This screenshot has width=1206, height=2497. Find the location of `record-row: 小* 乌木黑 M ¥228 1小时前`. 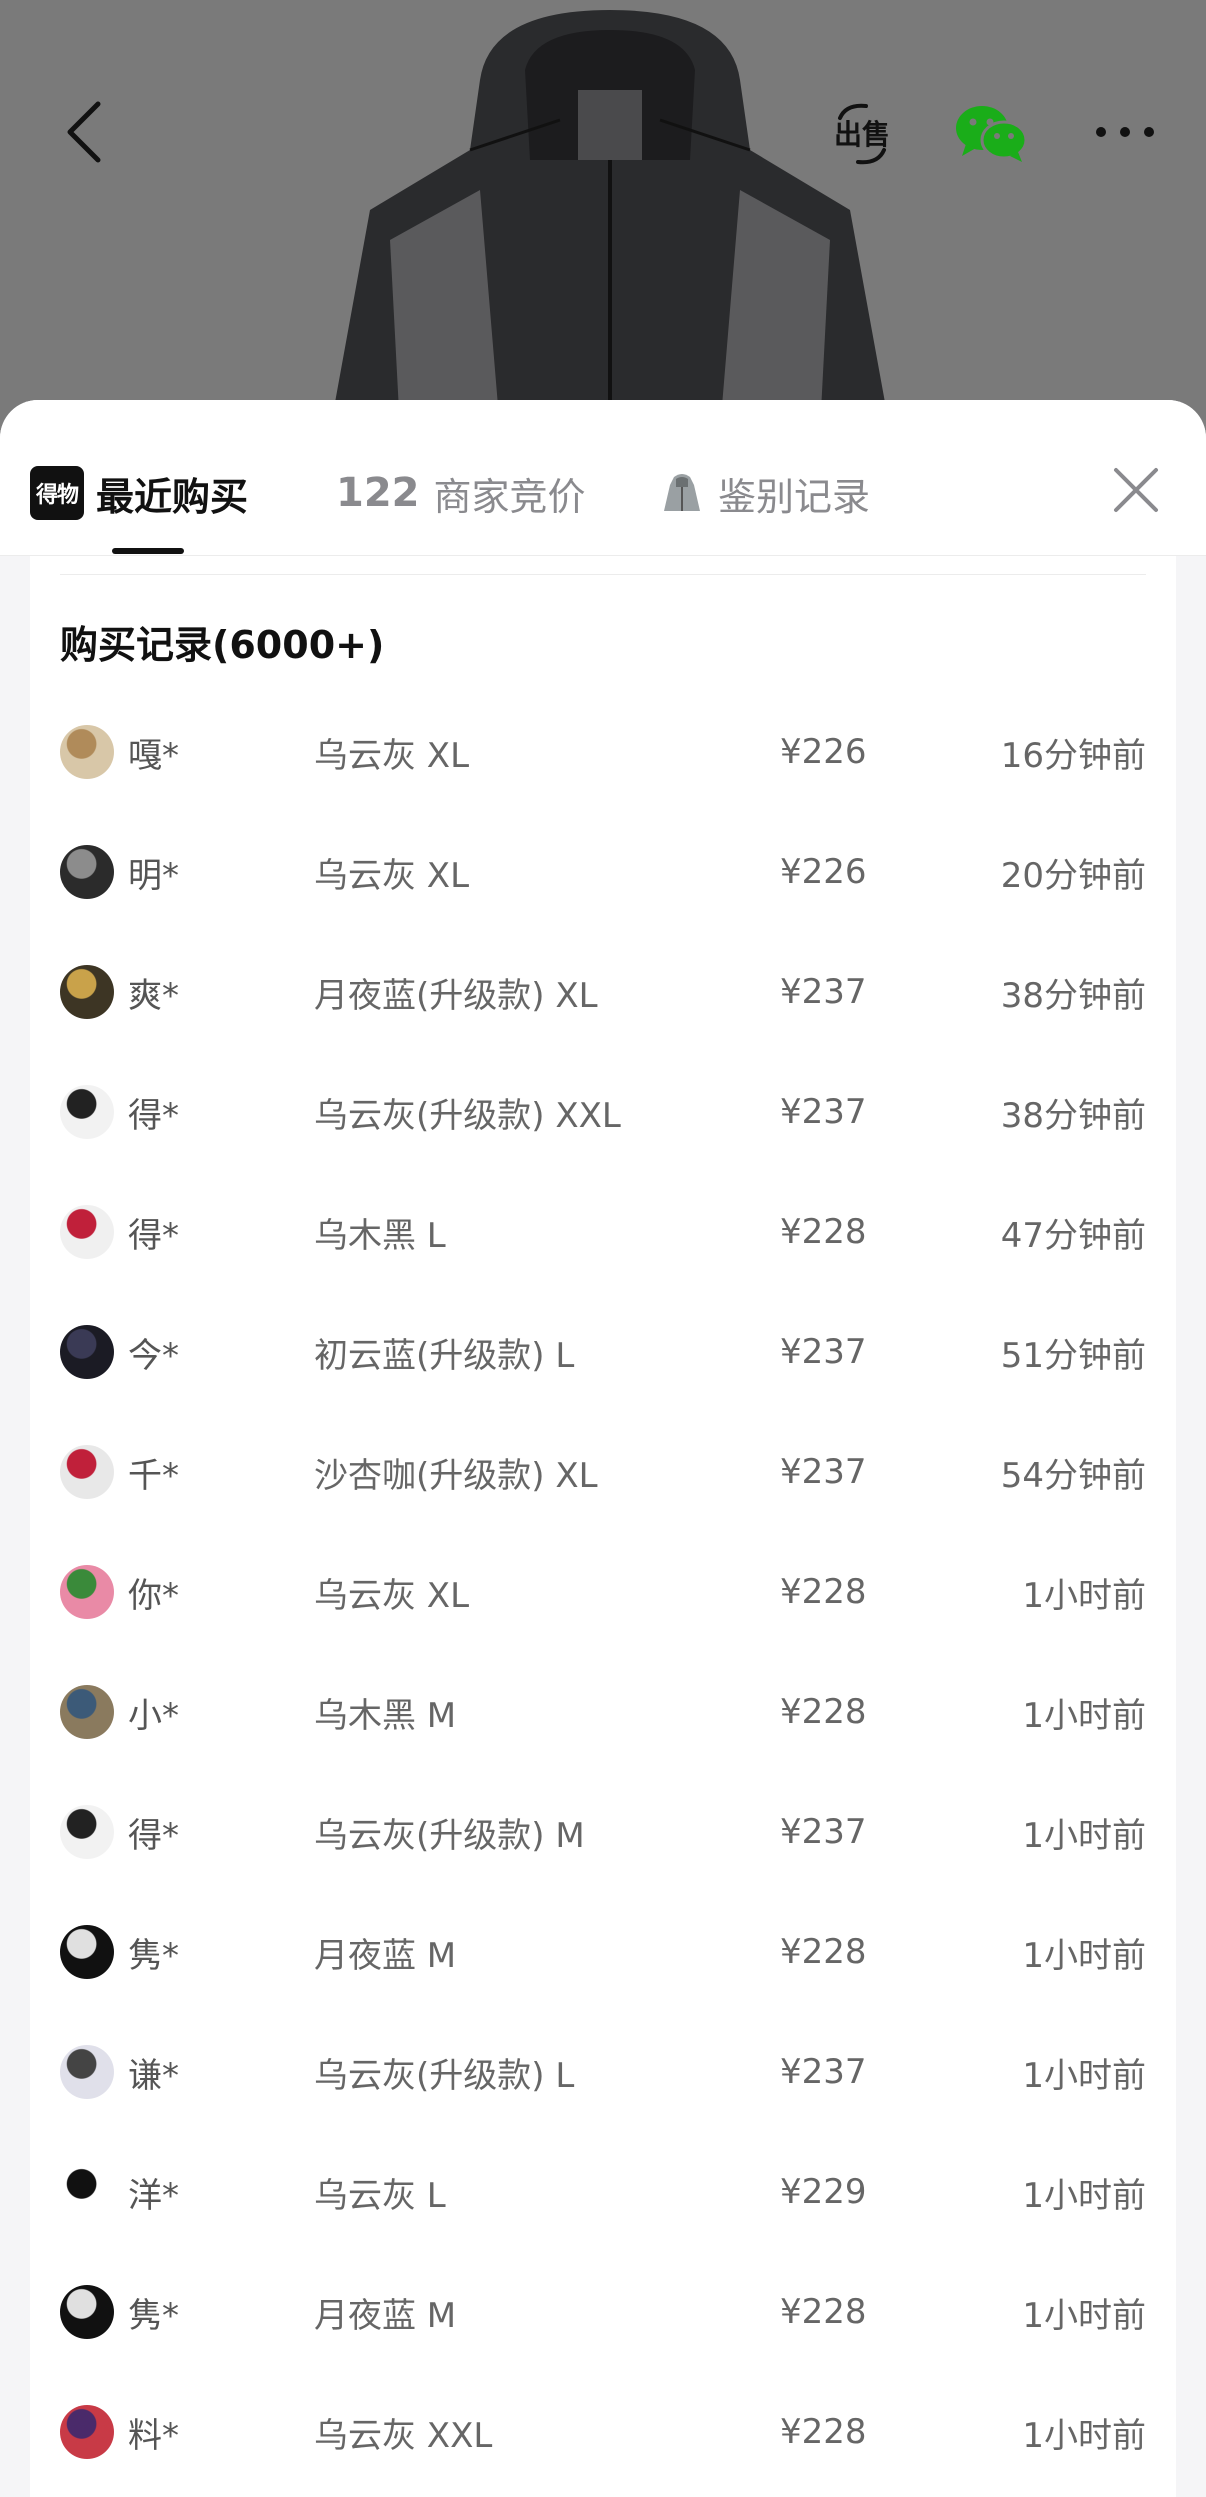

record-row: 小* 乌木黑 M ¥228 1小时前 is located at coordinates (603, 1712).